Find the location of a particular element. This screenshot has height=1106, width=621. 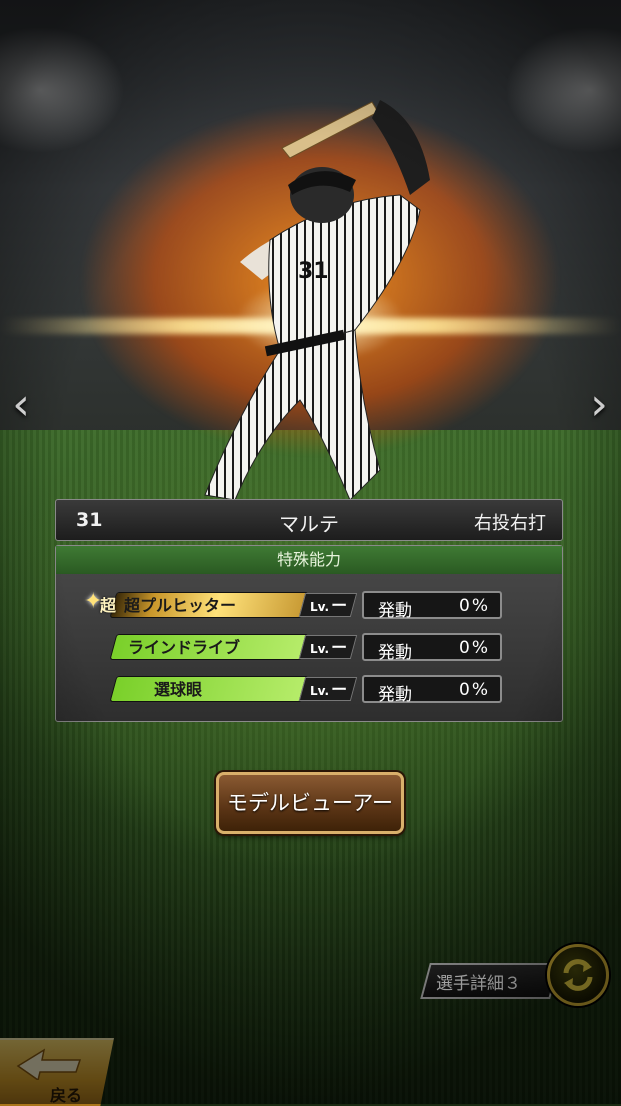

swap-icon is located at coordinates (578, 975).